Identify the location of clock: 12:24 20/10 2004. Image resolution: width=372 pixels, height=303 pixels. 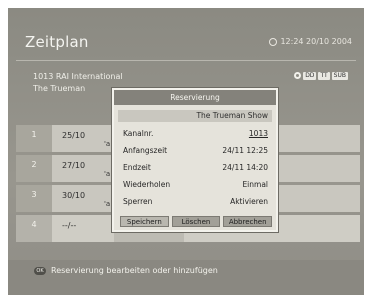
(310, 41).